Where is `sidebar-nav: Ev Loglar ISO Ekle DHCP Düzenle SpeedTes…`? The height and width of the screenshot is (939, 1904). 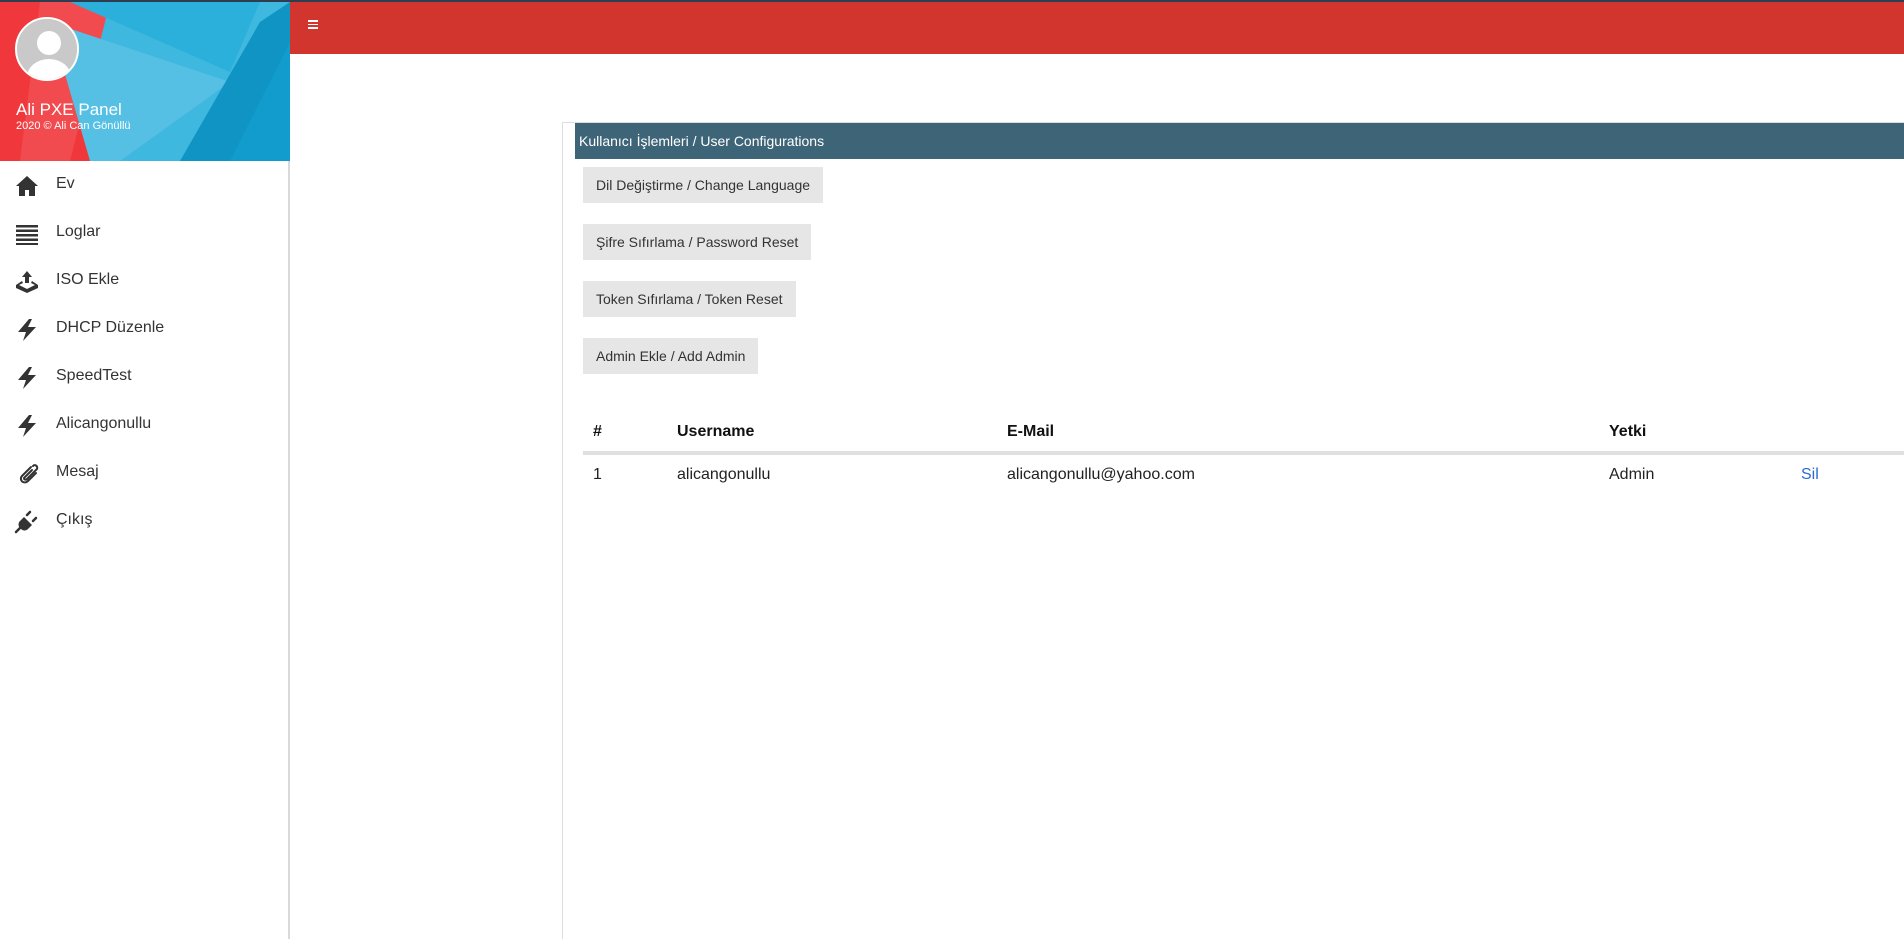 sidebar-nav: Ev Loglar ISO Ekle DHCP Düzenle SpeedTes… is located at coordinates (144, 353).